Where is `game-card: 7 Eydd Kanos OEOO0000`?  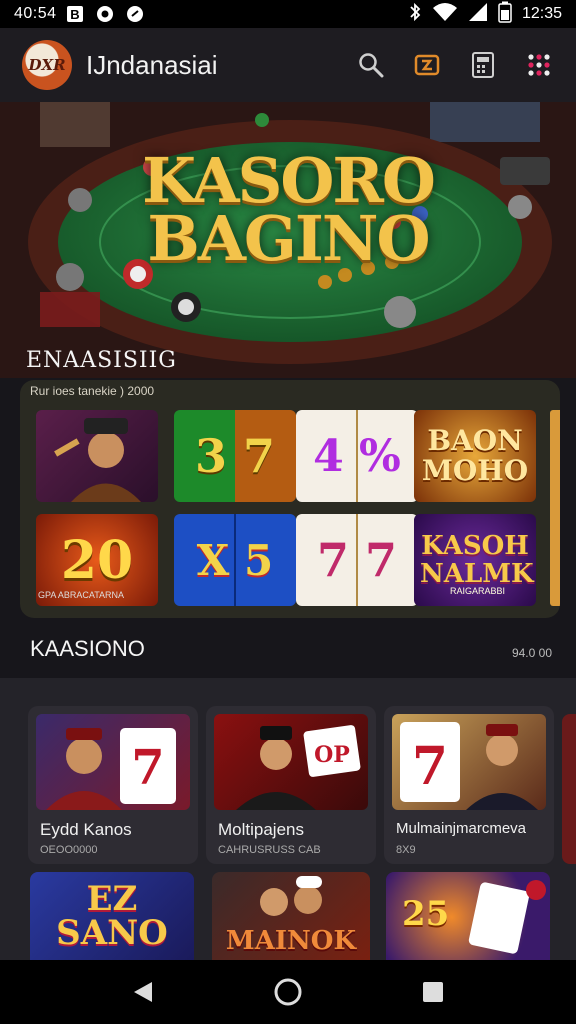 game-card: 7 Eydd Kanos OEOO0000 is located at coordinates (113, 785).